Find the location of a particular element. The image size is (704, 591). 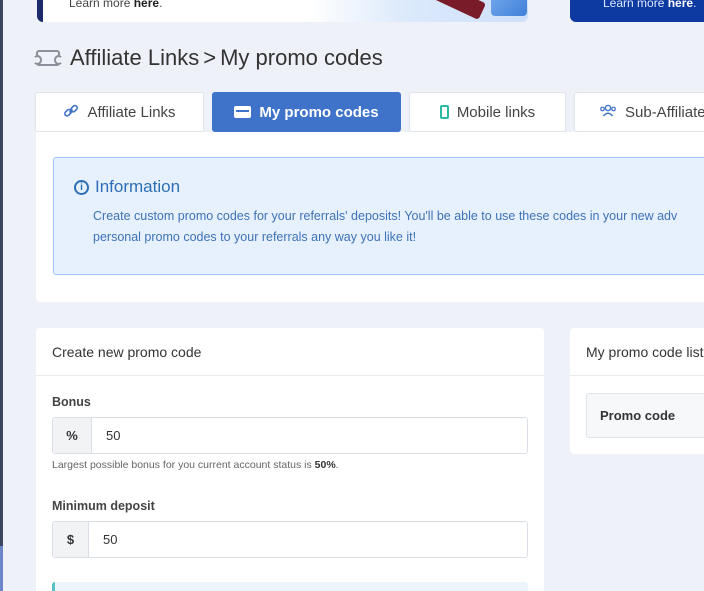

banner-right-link: here is located at coordinates (680, 5).